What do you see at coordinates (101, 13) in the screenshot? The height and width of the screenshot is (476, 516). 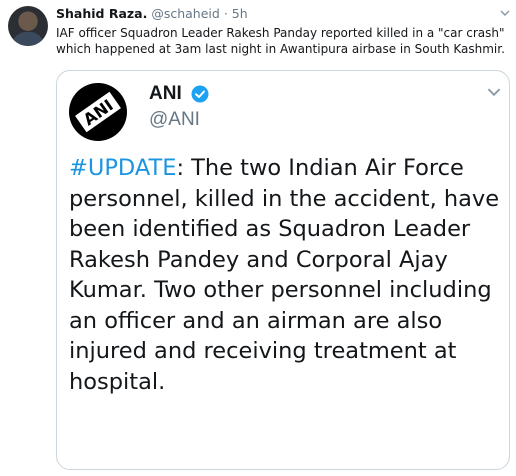 I see `author-name: Shahid Raza.` at bounding box center [101, 13].